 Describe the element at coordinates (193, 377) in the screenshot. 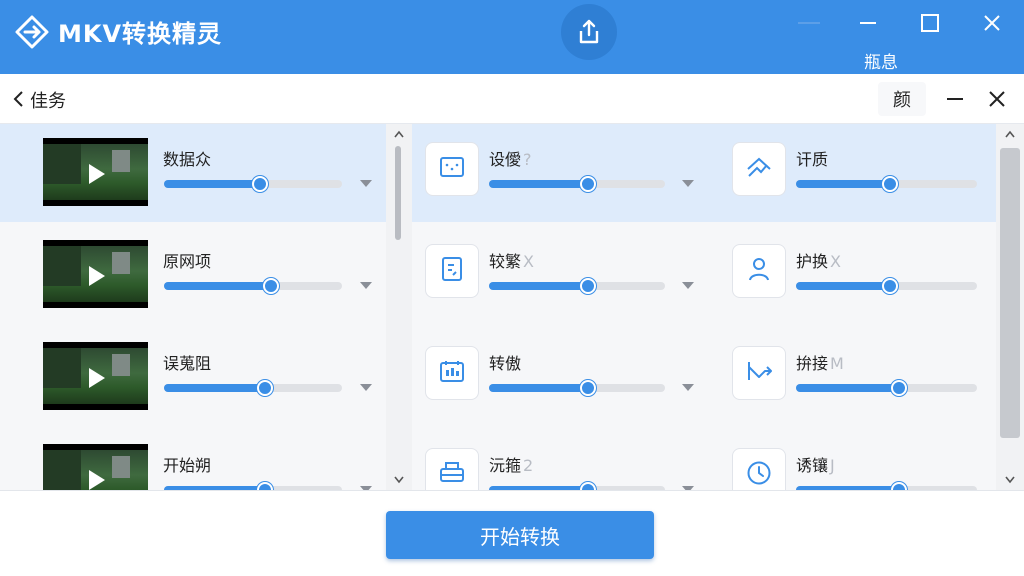

I see `video-list-item: 误蒐阻` at that location.